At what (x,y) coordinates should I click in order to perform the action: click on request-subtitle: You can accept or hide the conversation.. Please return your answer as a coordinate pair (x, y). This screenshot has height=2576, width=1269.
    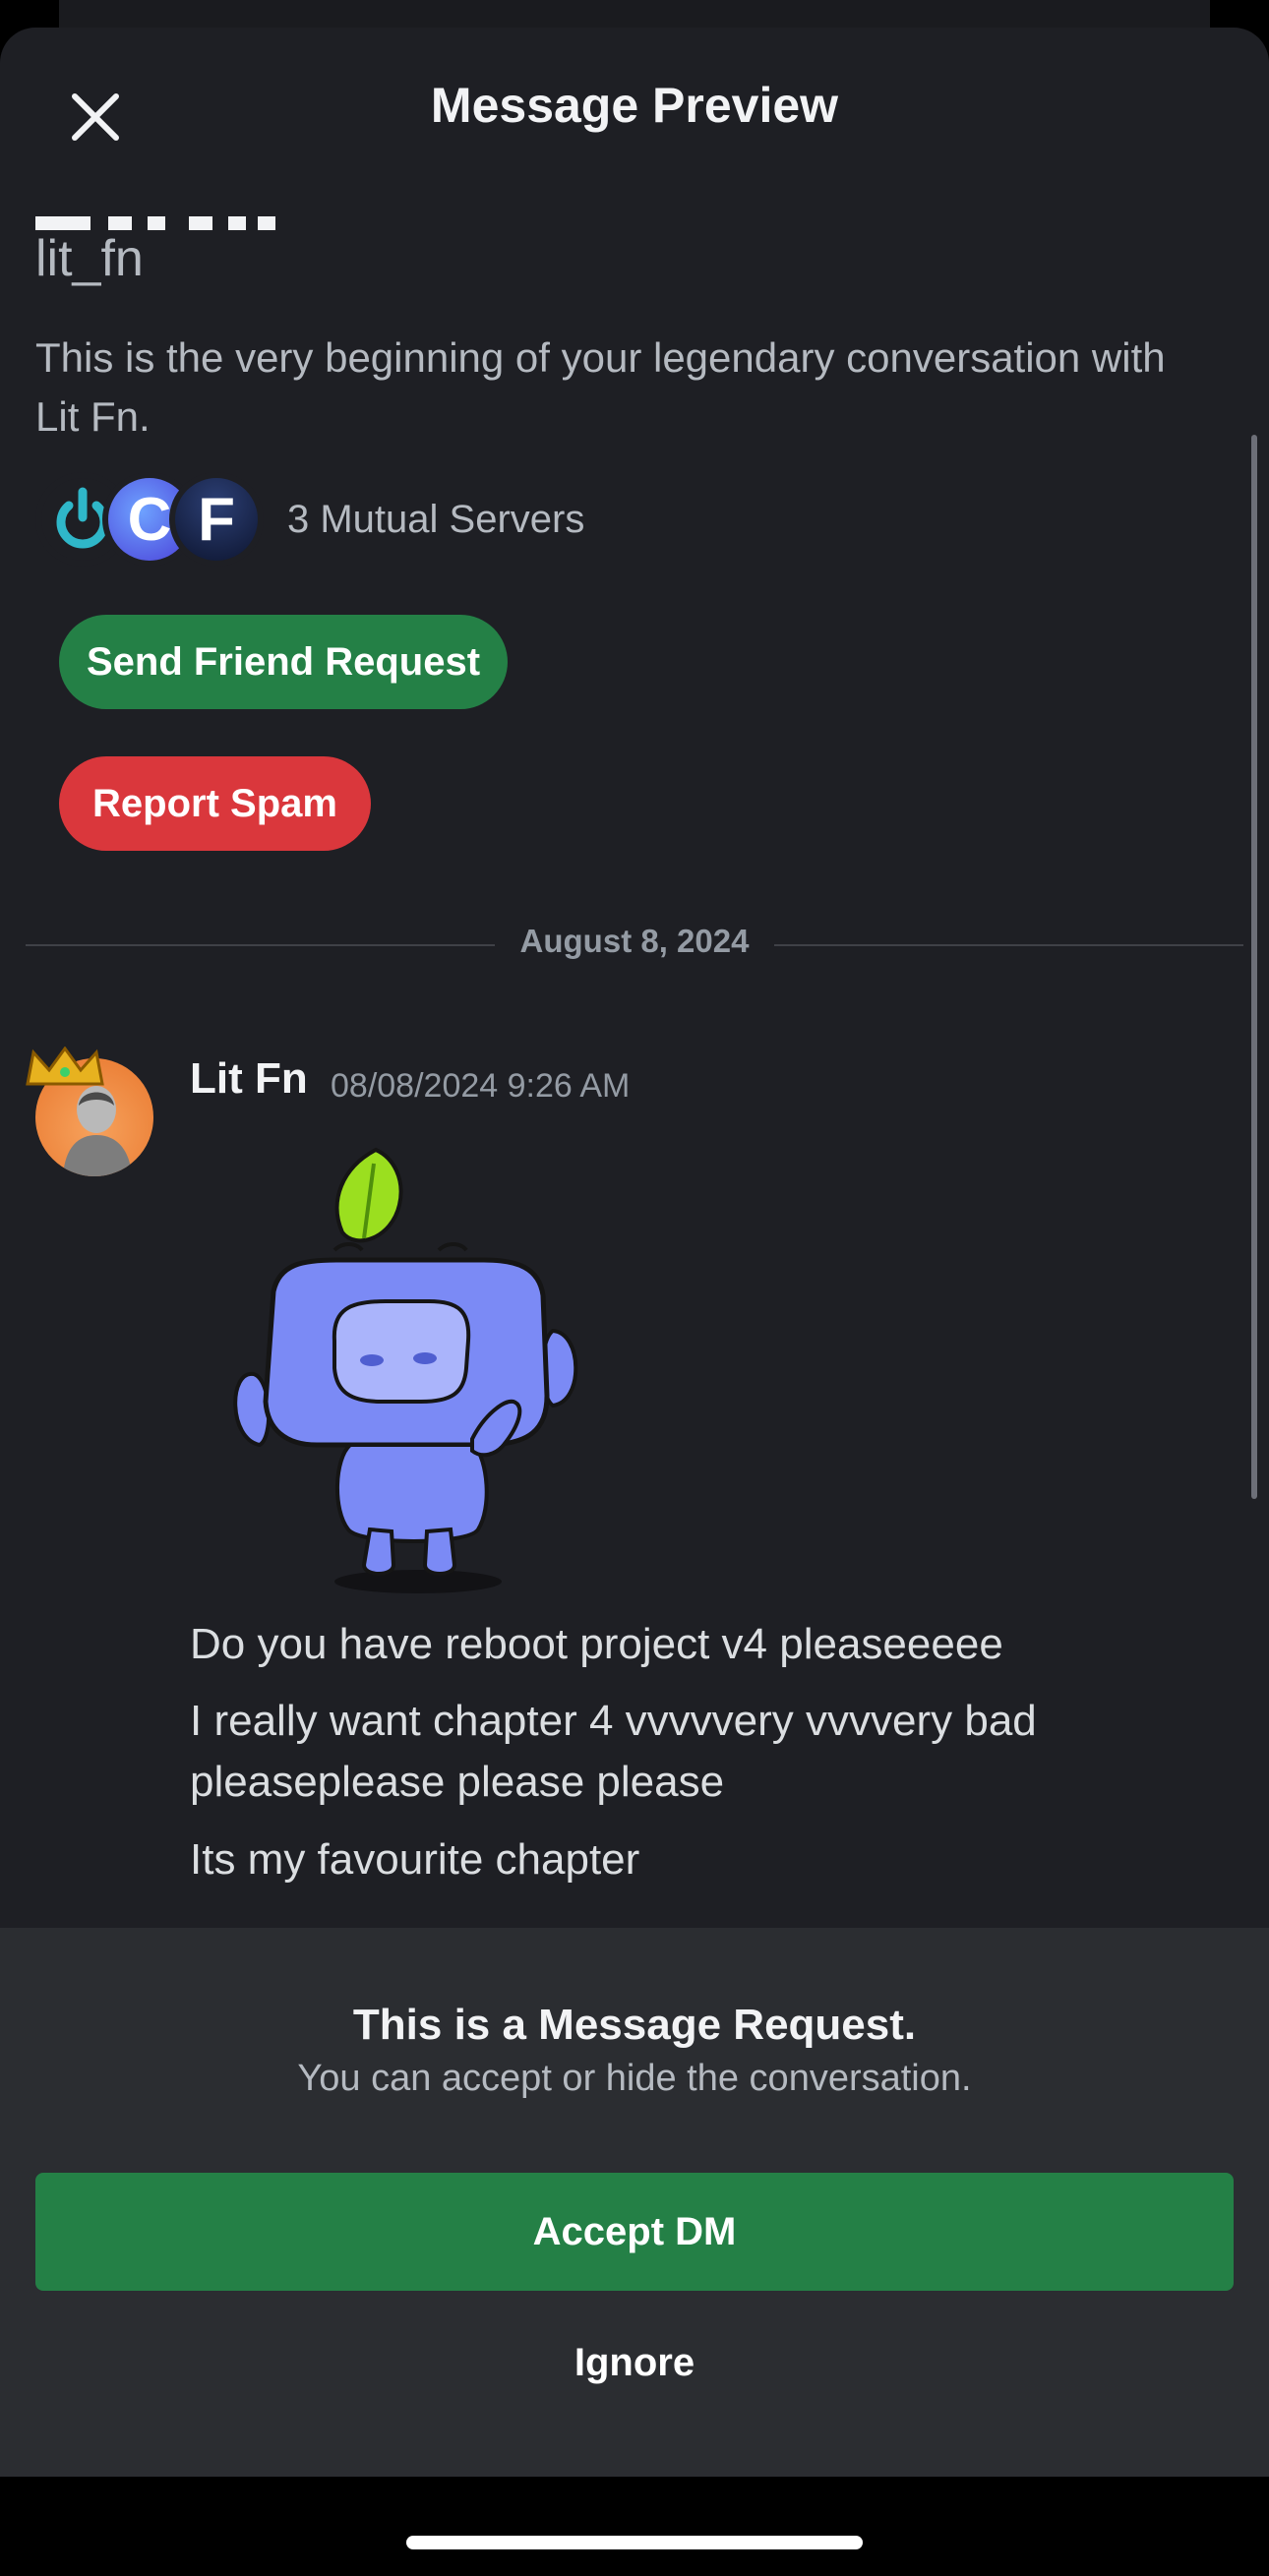
    Looking at the image, I should click on (634, 2078).